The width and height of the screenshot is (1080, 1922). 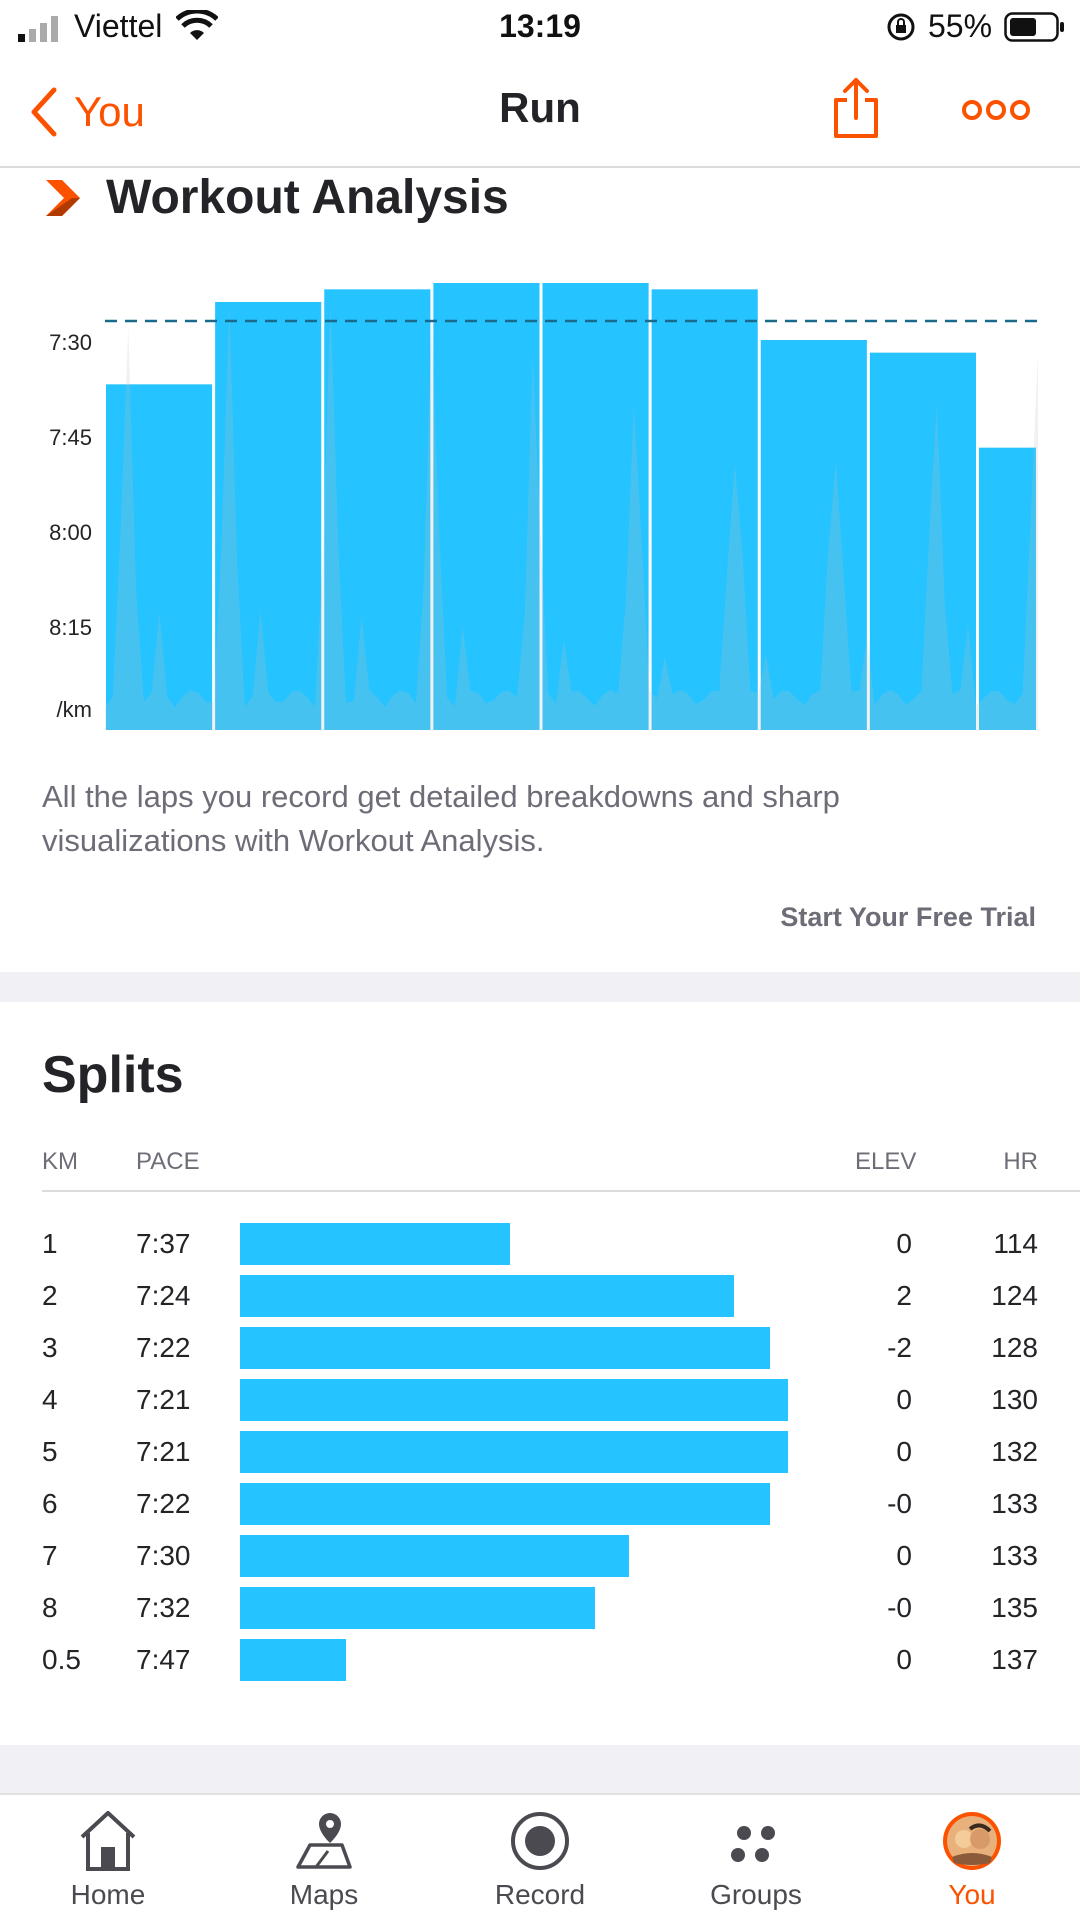 I want to click on header-hr: HR, so click(x=1020, y=1161).